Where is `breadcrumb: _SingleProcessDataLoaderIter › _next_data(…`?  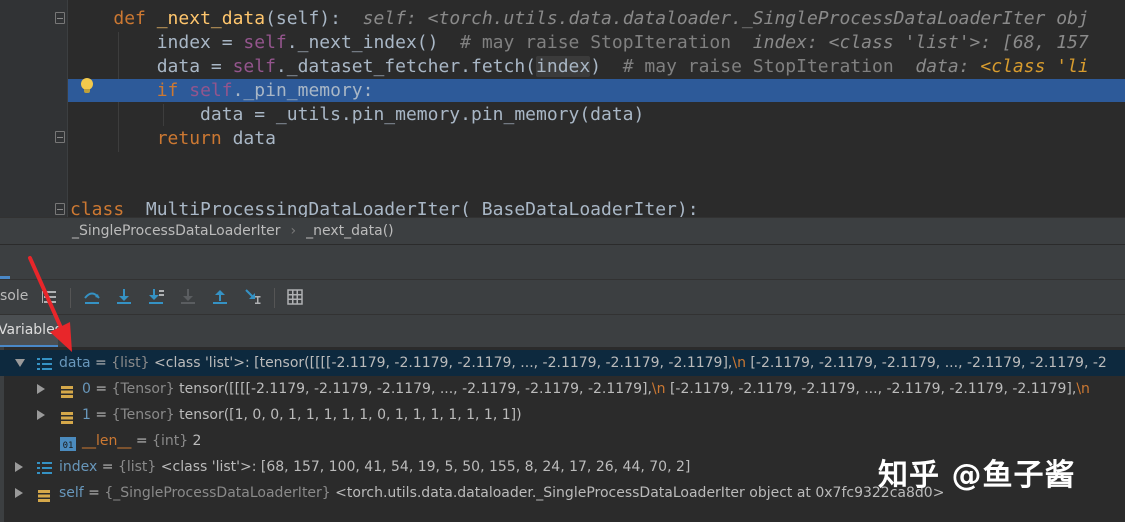 breadcrumb: _SingleProcessDataLoaderIter › _next_data(… is located at coordinates (562, 230).